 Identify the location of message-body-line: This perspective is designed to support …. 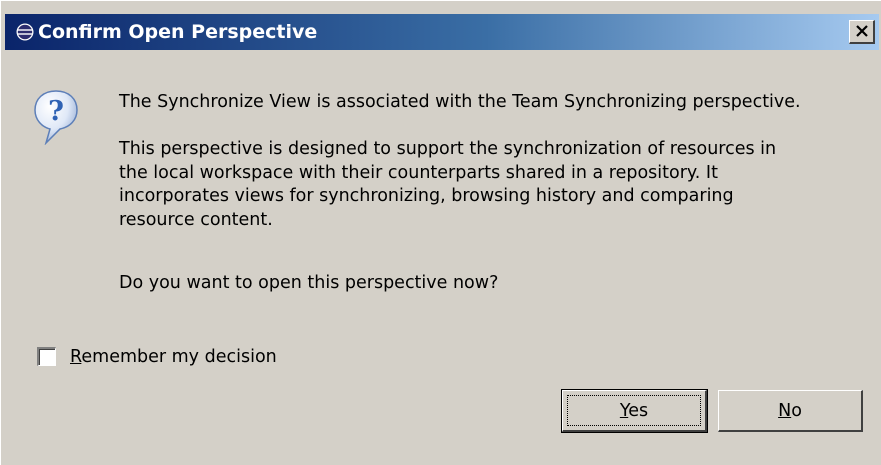
(448, 149).